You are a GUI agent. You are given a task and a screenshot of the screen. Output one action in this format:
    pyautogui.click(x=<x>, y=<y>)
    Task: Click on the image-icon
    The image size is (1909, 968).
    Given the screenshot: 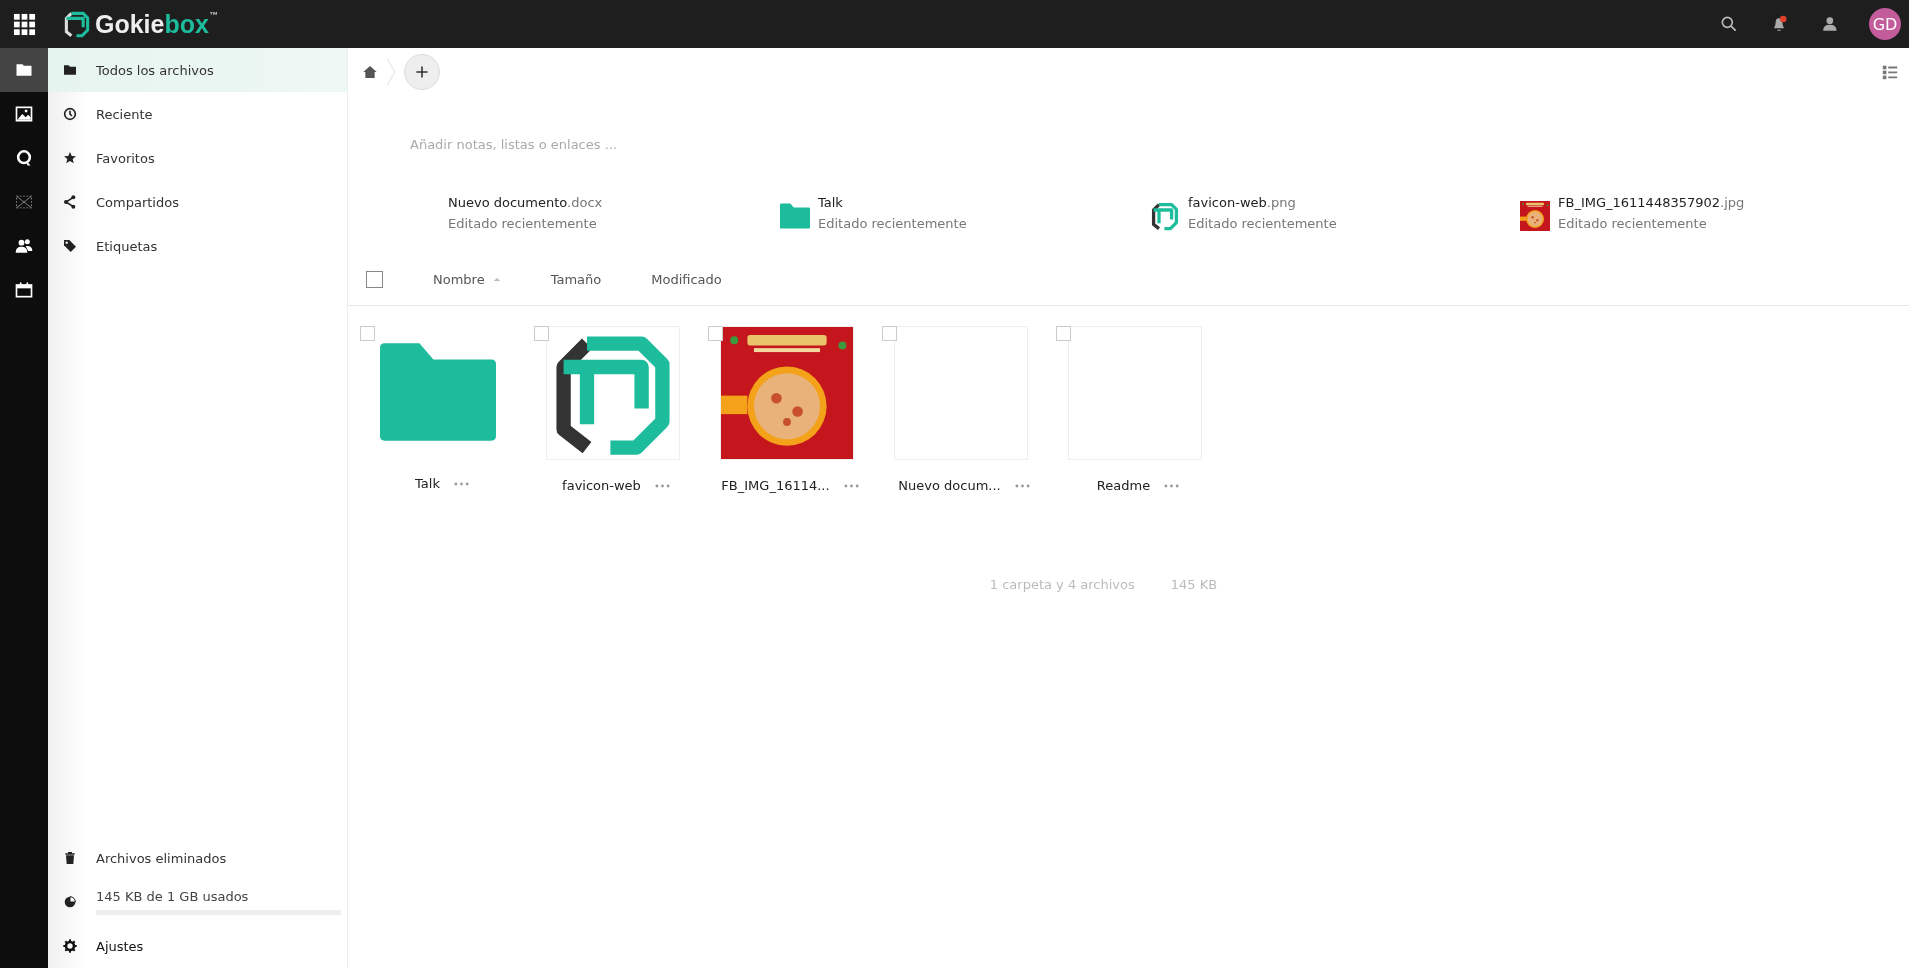 What is the action you would take?
    pyautogui.click(x=24, y=114)
    